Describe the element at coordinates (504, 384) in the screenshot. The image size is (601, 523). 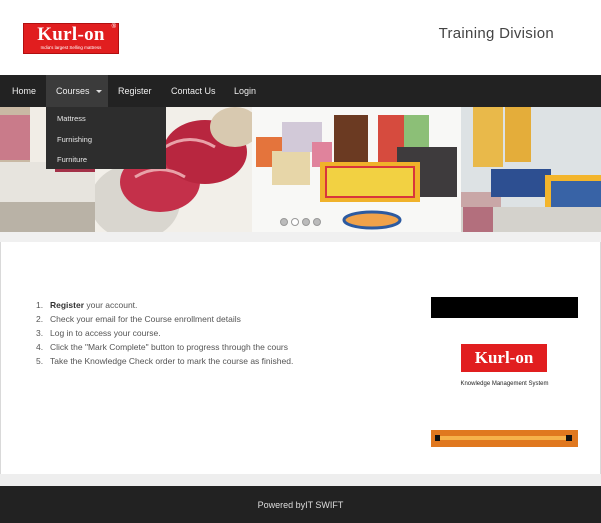
I see `ad-caption: Knowledge Management System` at that location.